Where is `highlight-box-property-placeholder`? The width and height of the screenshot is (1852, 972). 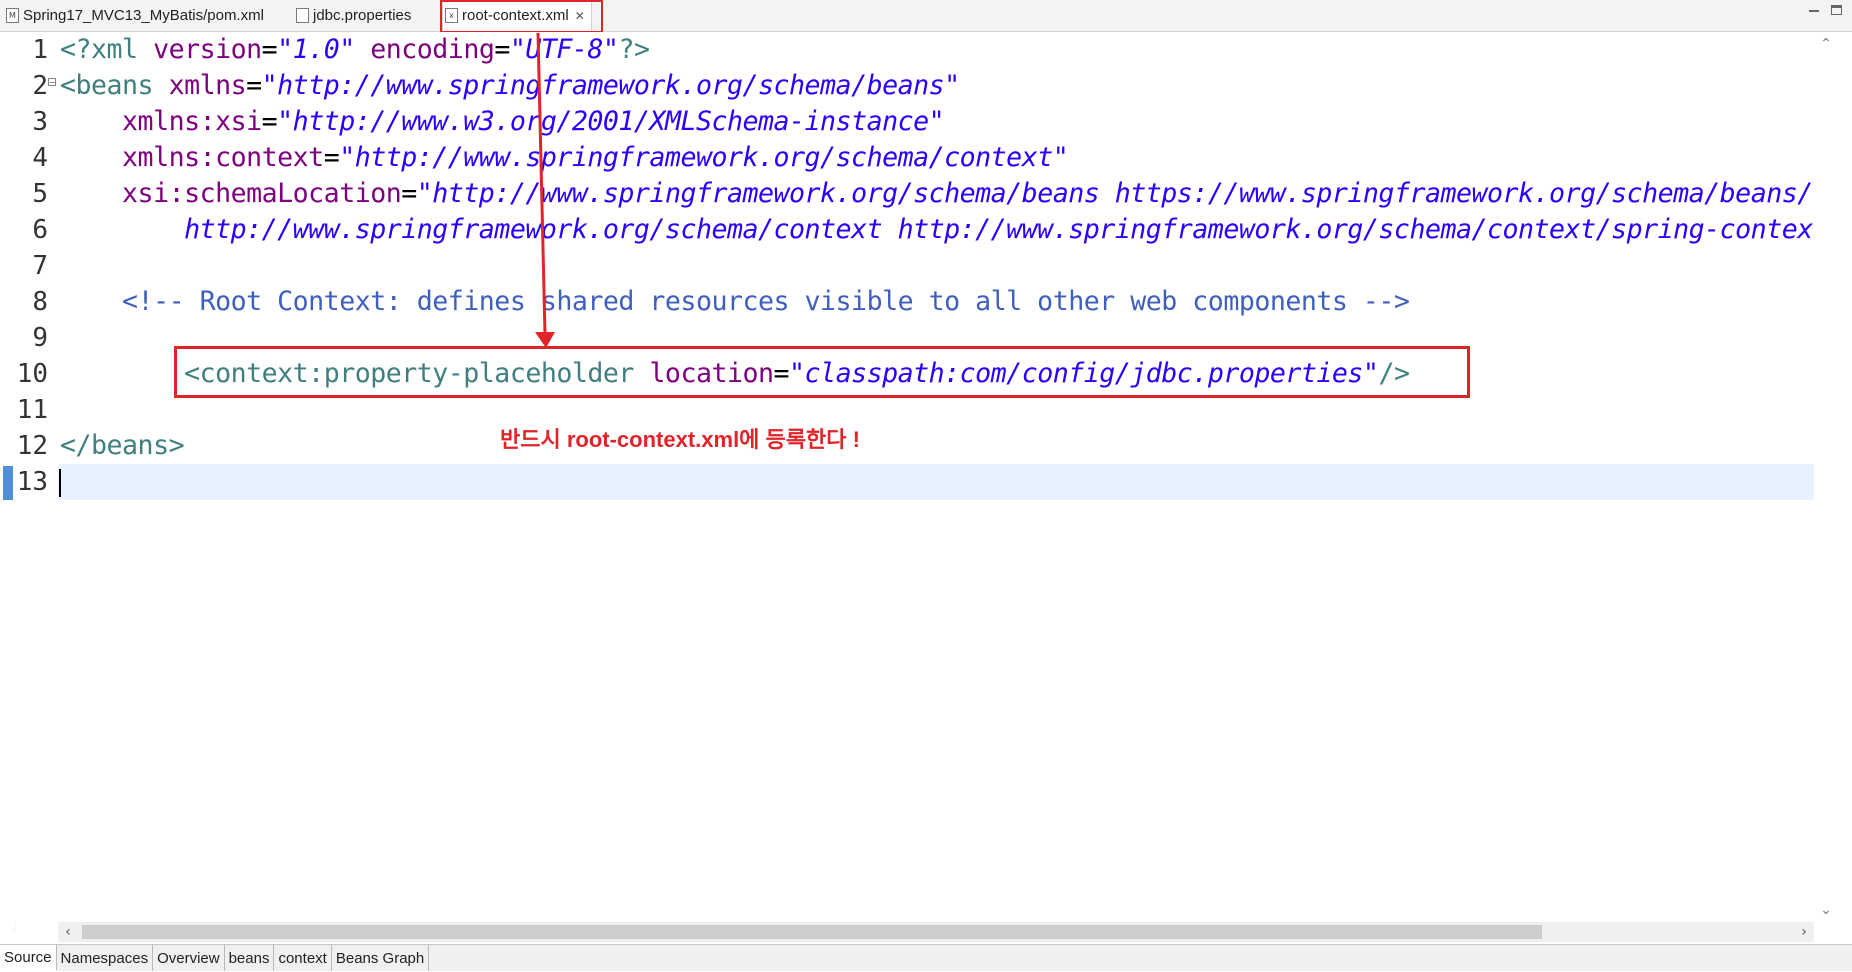 highlight-box-property-placeholder is located at coordinates (822, 372).